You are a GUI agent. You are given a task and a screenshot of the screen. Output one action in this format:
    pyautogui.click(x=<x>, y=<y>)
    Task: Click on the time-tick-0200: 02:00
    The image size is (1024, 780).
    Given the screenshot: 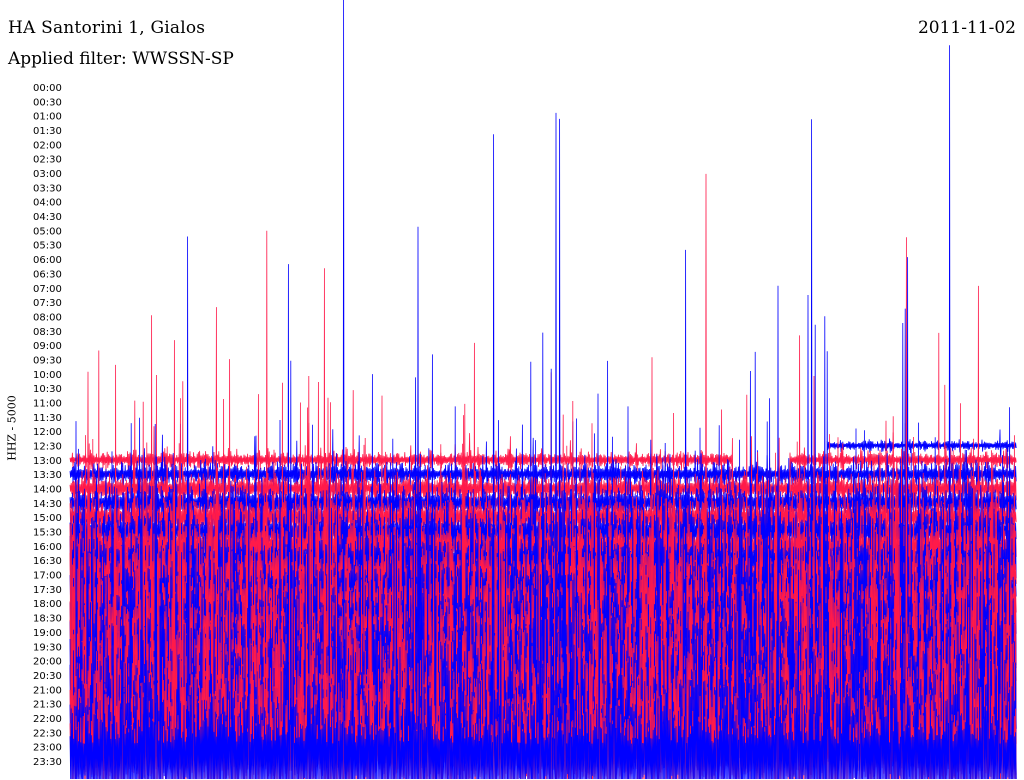 What is the action you would take?
    pyautogui.click(x=47, y=145)
    